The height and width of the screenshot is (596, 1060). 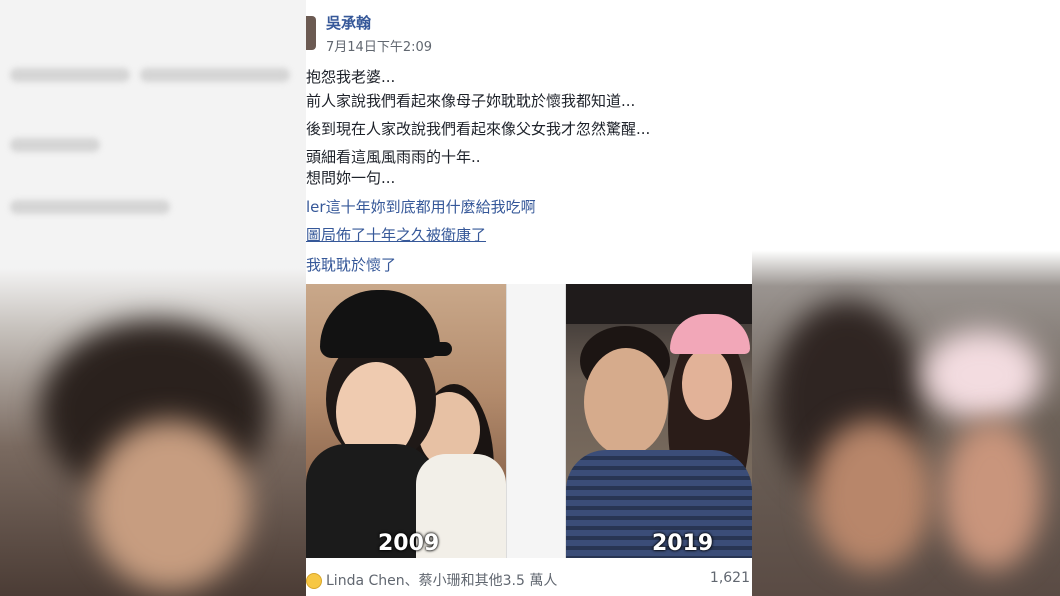 I want to click on photo-year-label: 2019, so click(x=683, y=543).